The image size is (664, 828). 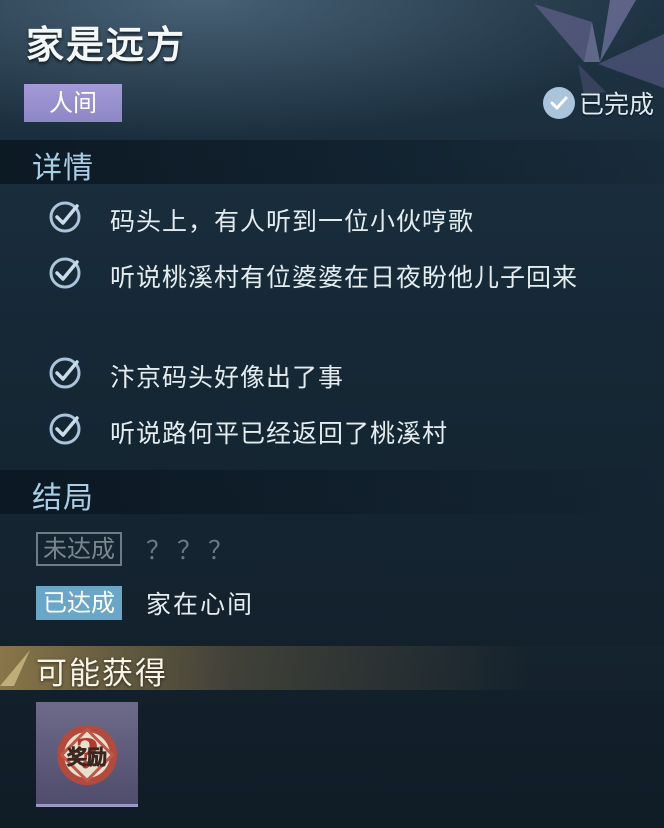 I want to click on completion-status-label: 已完成, so click(x=616, y=104).